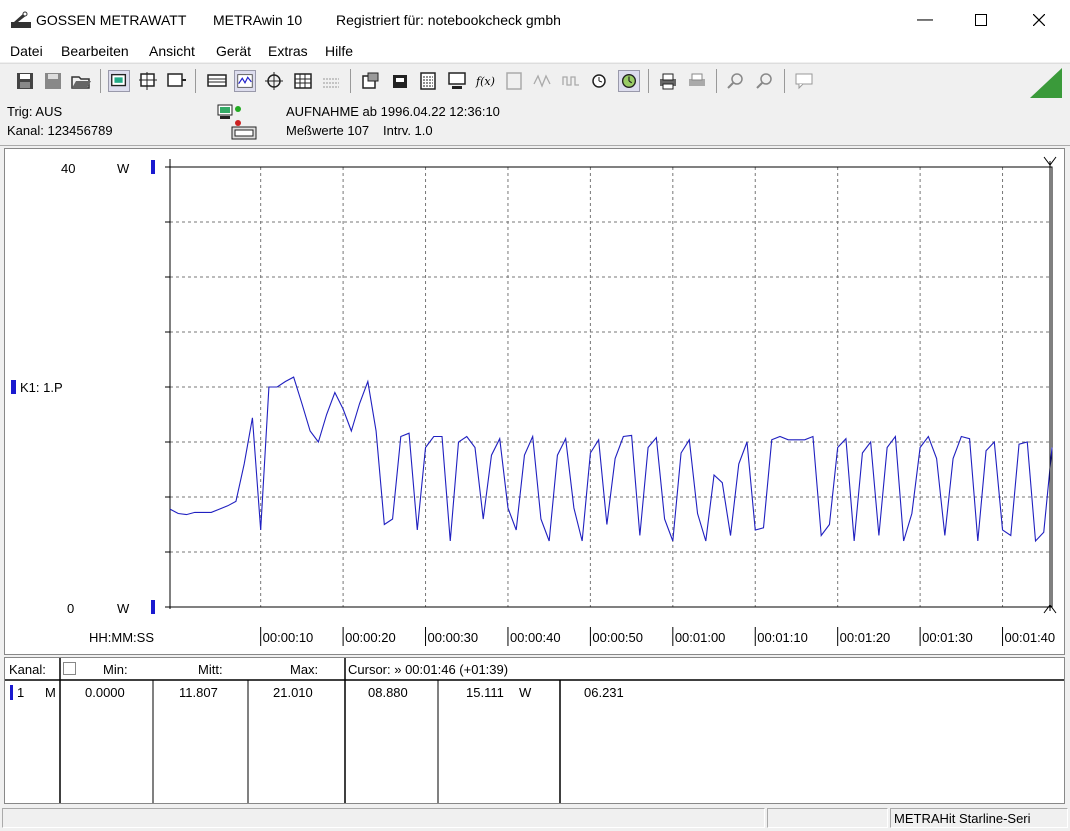 The height and width of the screenshot is (831, 1070). What do you see at coordinates (153, 167) in the screenshot?
I see `y-max-marker` at bounding box center [153, 167].